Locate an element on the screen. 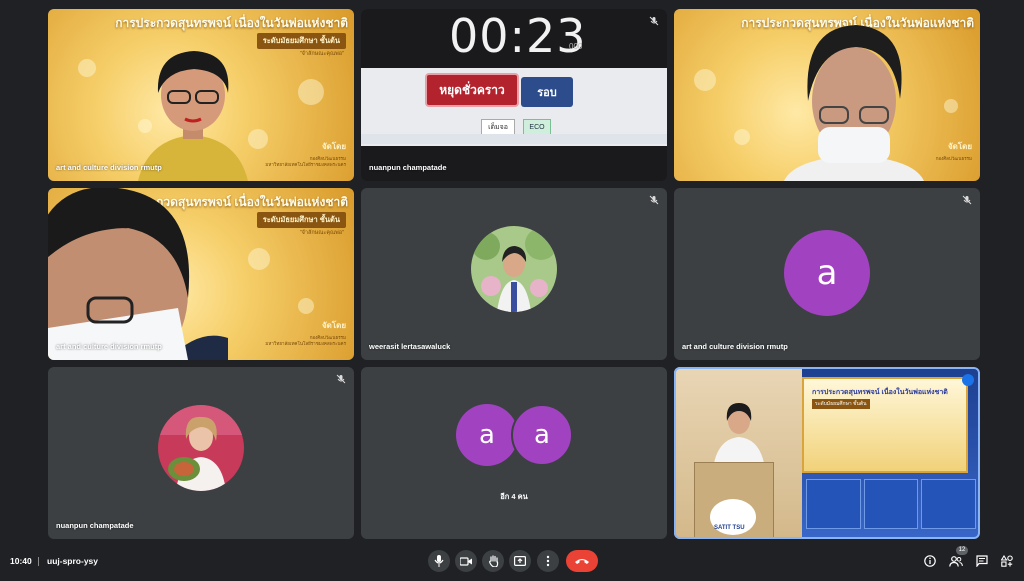  info-icon is located at coordinates (930, 561).